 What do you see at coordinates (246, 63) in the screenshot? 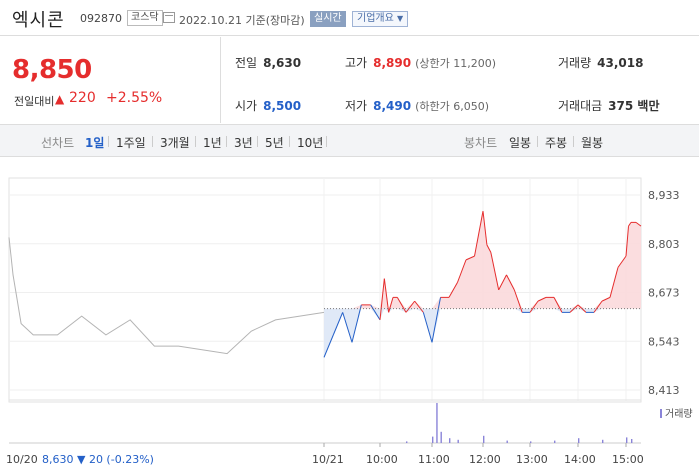
I see `prev-close-label: 전일` at bounding box center [246, 63].